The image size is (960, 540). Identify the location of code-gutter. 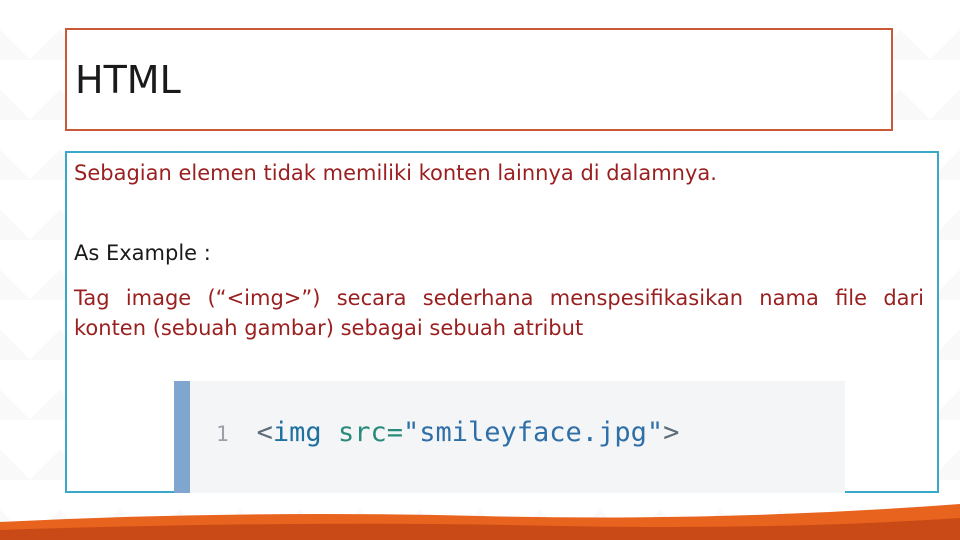
(182, 437).